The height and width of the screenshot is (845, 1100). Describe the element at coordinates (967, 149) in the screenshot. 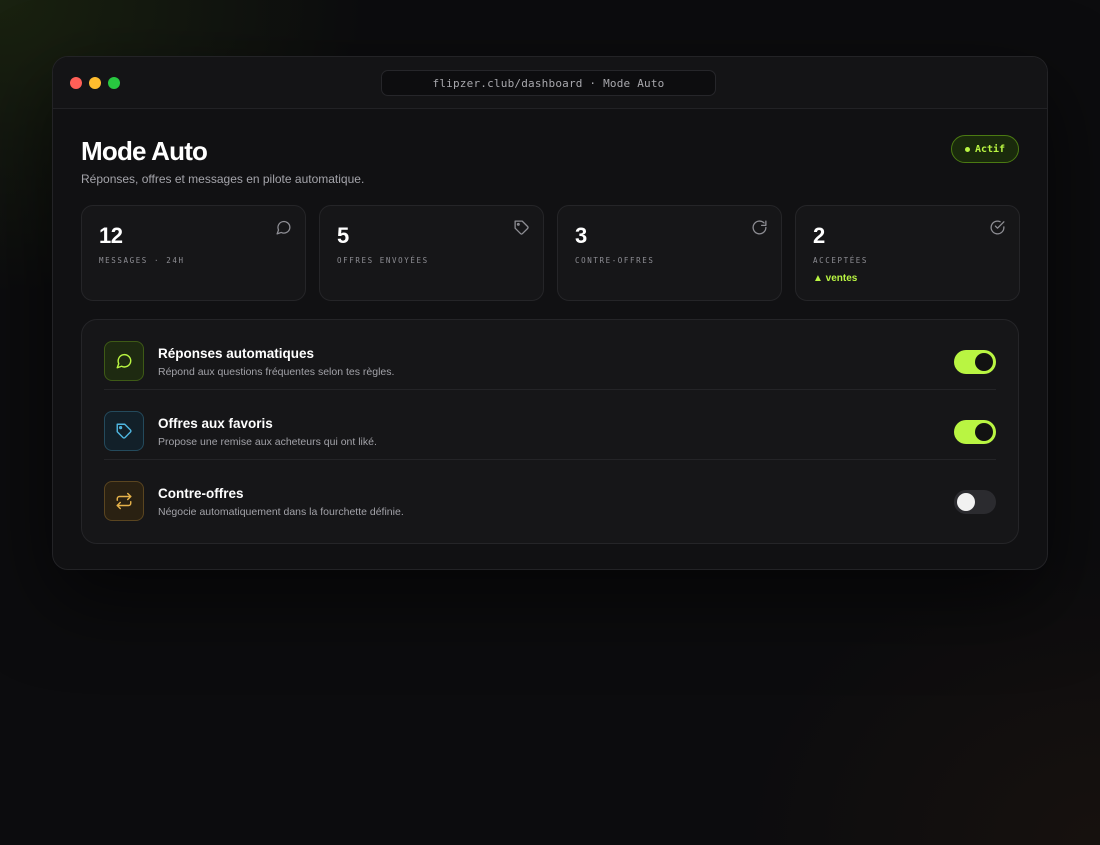

I see `status-dot-icon` at that location.